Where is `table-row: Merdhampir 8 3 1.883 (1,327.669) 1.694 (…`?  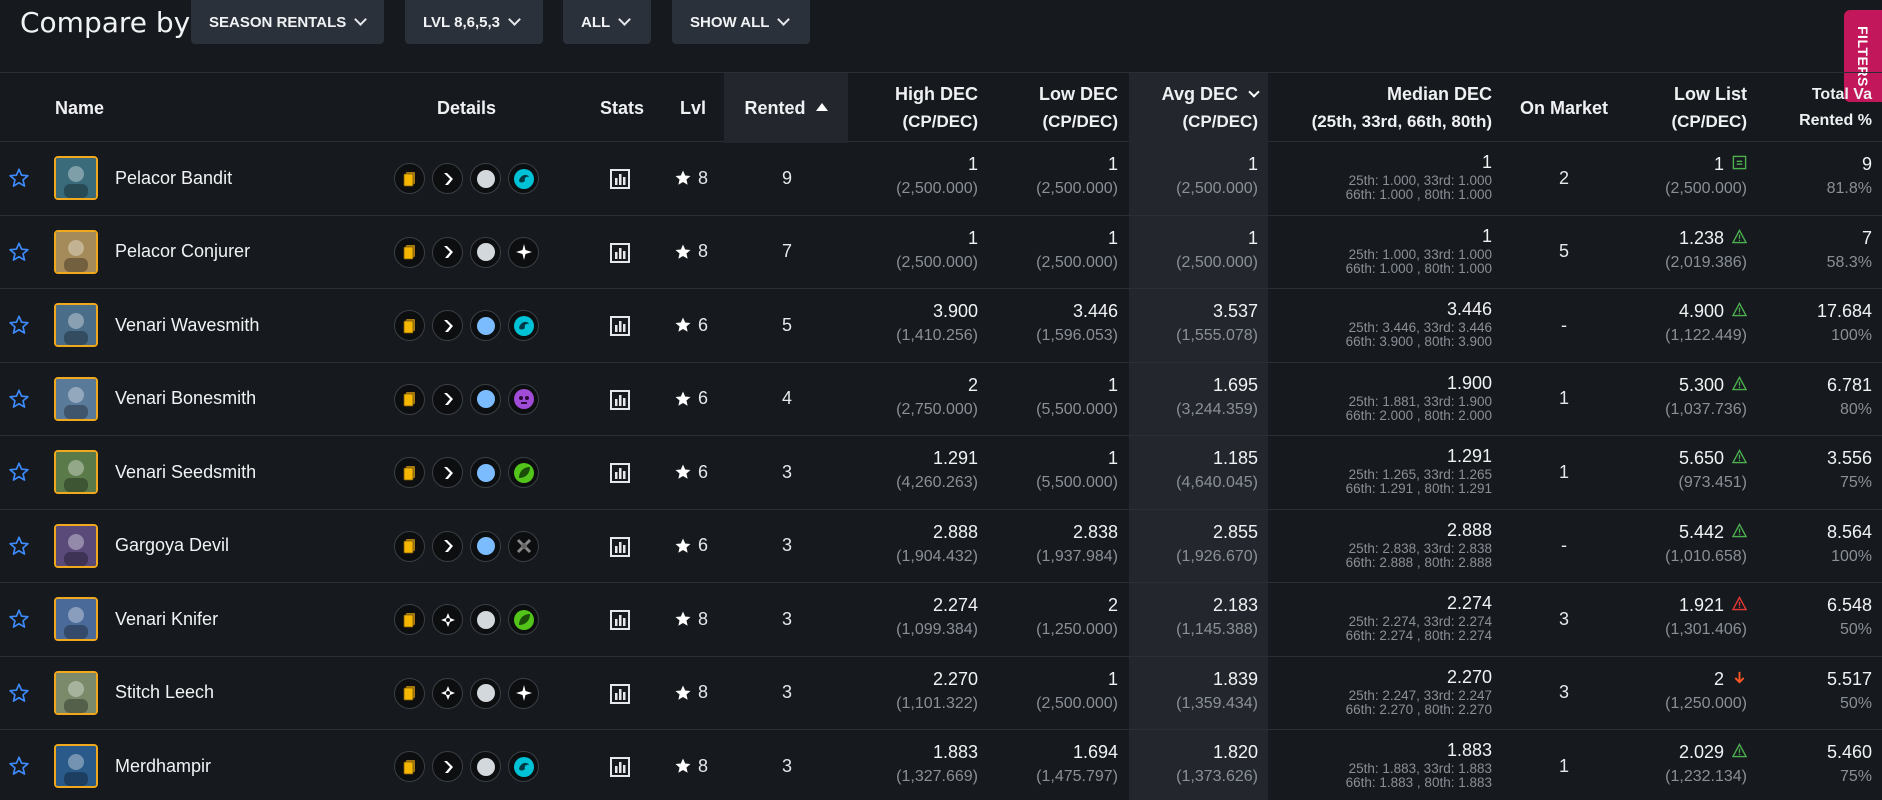
table-row: Merdhampir 8 3 1.883 (1,327.669) 1.694 (… is located at coordinates (941, 765).